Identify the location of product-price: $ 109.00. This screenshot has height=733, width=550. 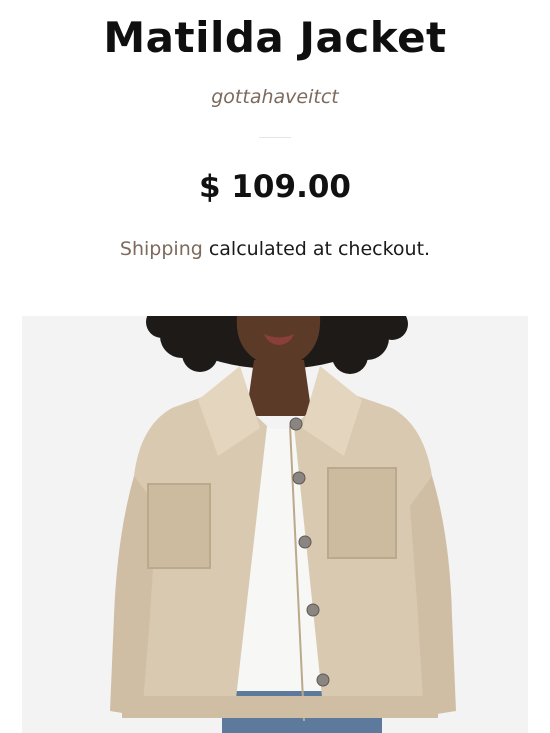
(275, 187).